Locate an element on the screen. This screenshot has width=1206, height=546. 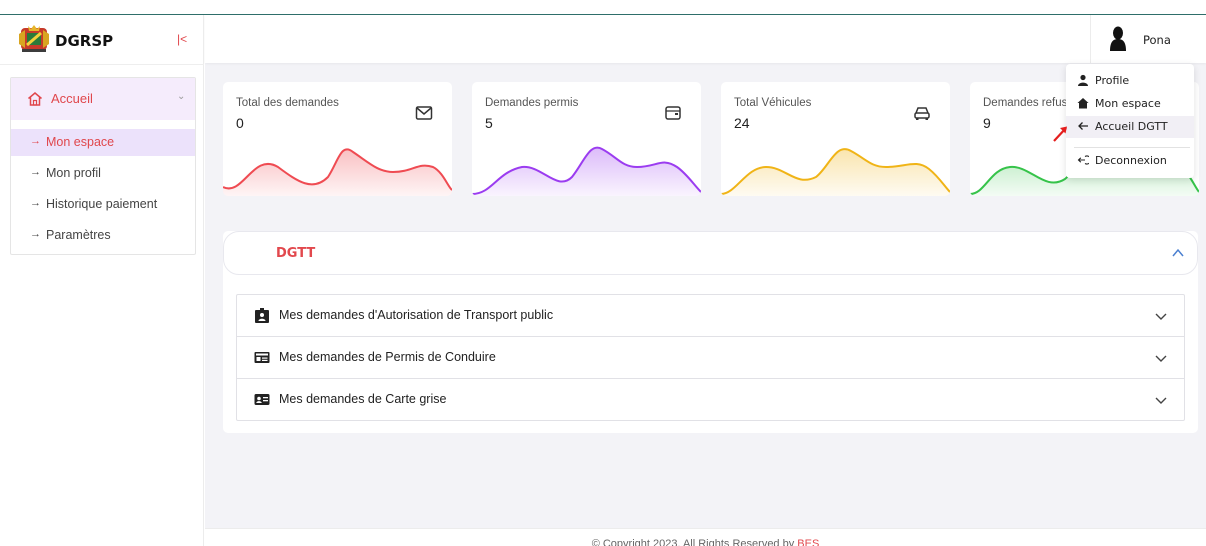
user-icon is located at coordinates (1083, 80).